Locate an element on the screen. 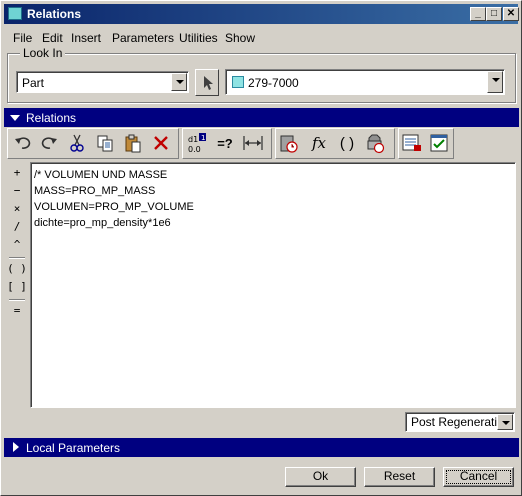 This screenshot has width=522, height=496. sort-icon is located at coordinates (289, 143).